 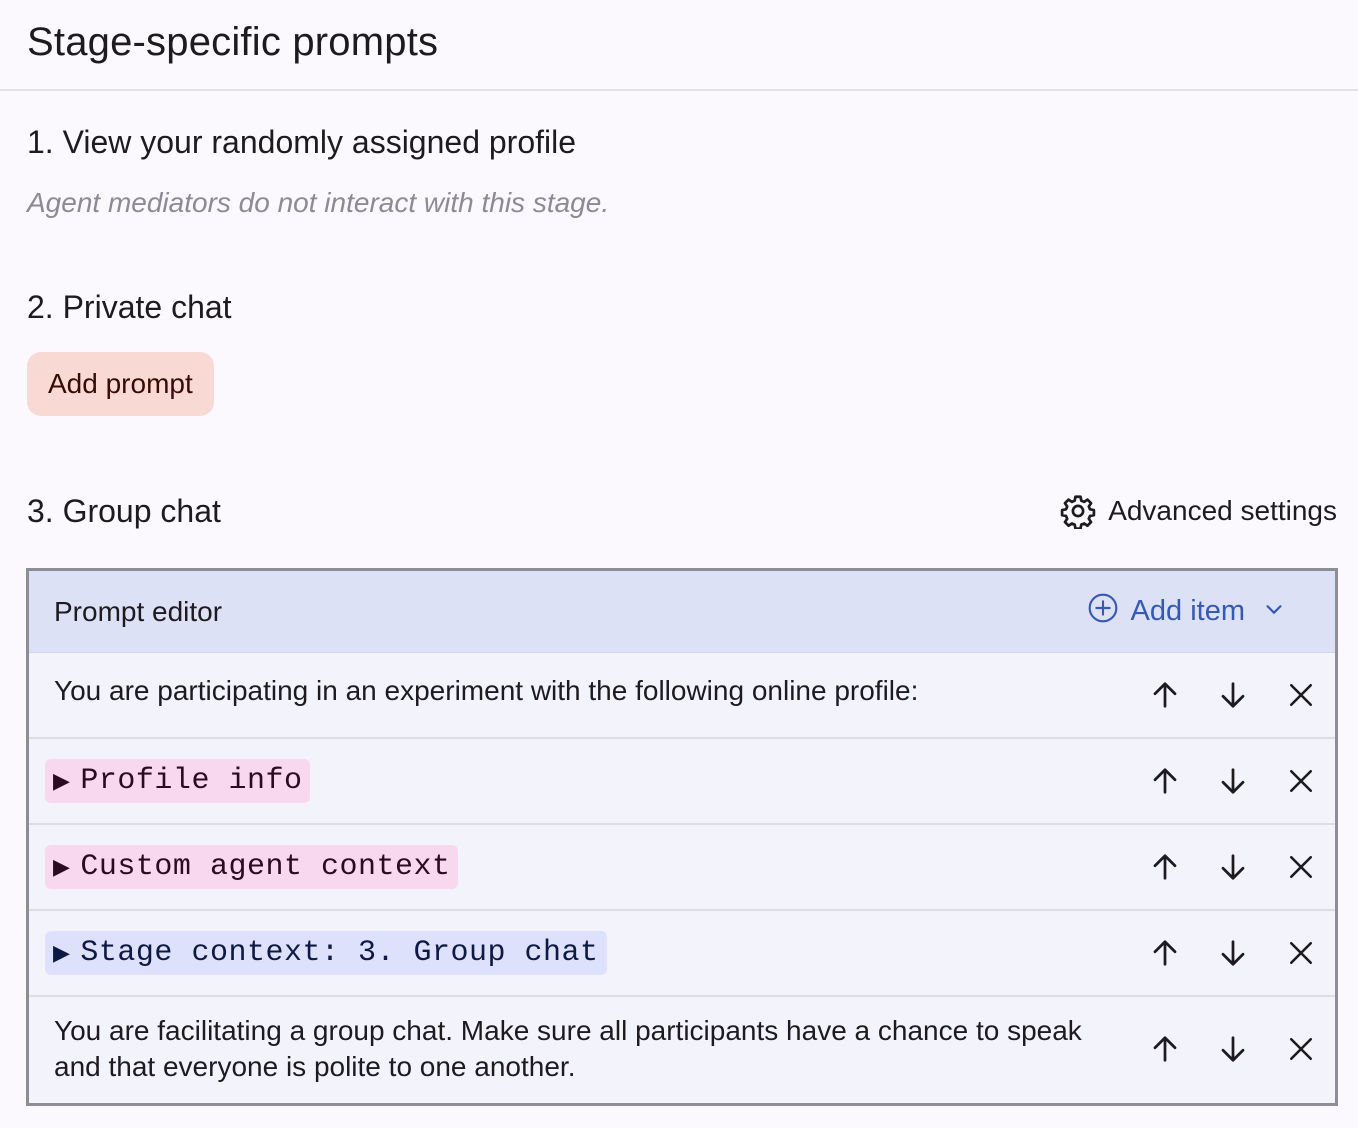 I want to click on prompt-item-row: ▶ Stage context: 3. Group chat, so click(x=682, y=954).